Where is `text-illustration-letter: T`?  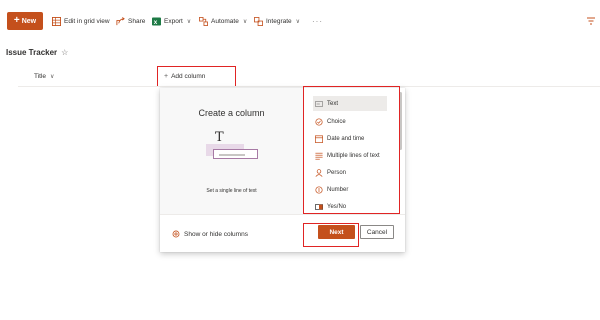
text-illustration-letter: T is located at coordinates (219, 137).